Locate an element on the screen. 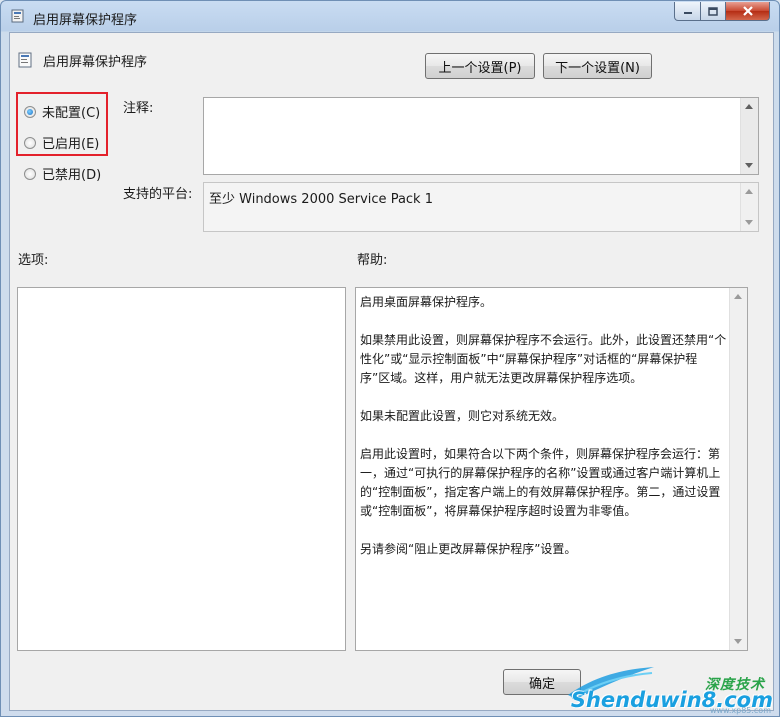  help-paragraph: 启用桌面屏幕保护程序。 is located at coordinates (426, 302).